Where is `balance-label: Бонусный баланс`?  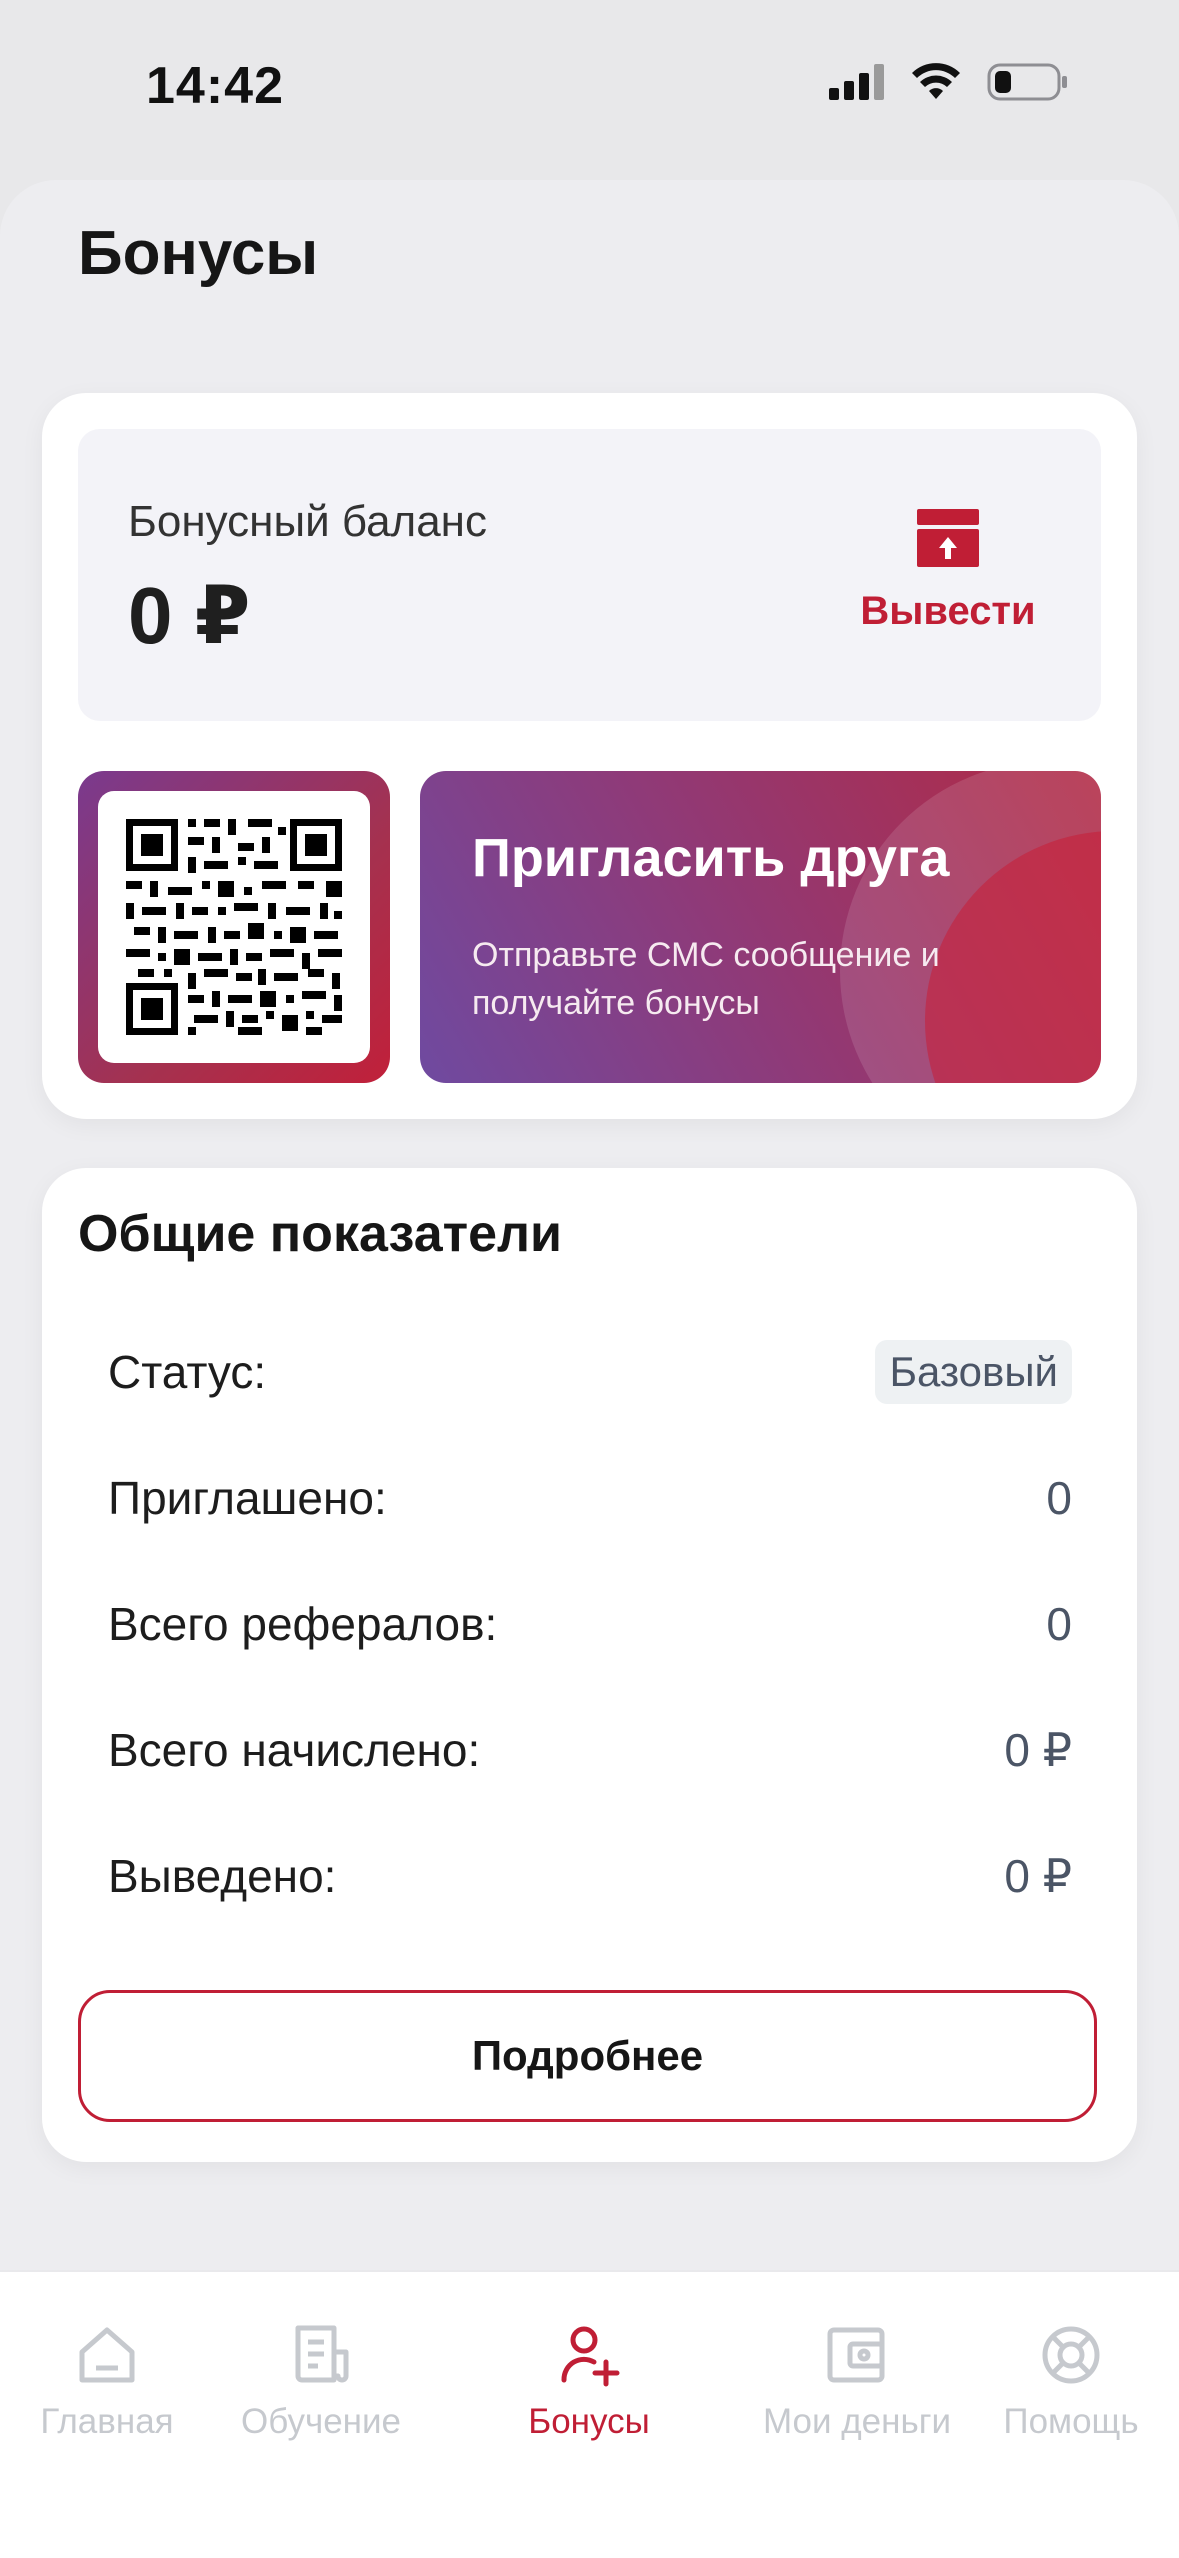 balance-label: Бонусный баланс is located at coordinates (307, 521).